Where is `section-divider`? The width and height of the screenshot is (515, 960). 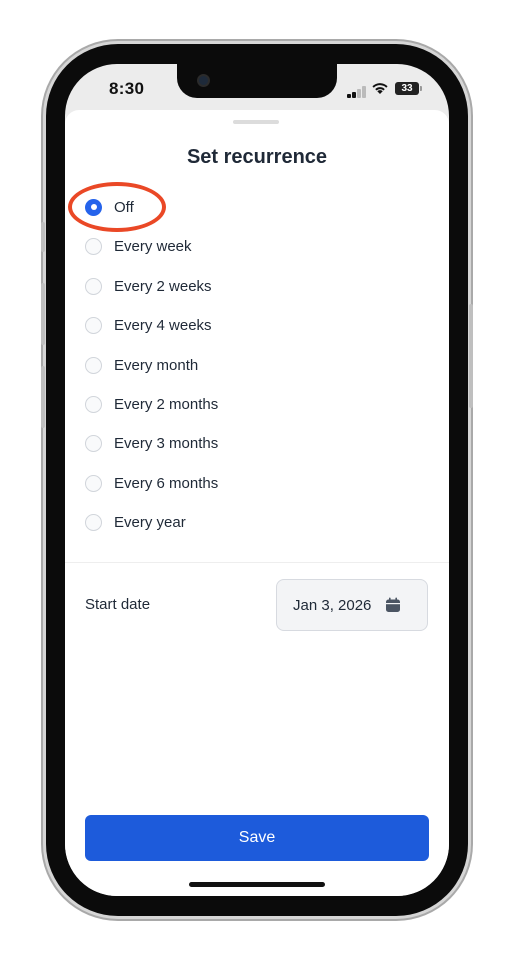 section-divider is located at coordinates (257, 562).